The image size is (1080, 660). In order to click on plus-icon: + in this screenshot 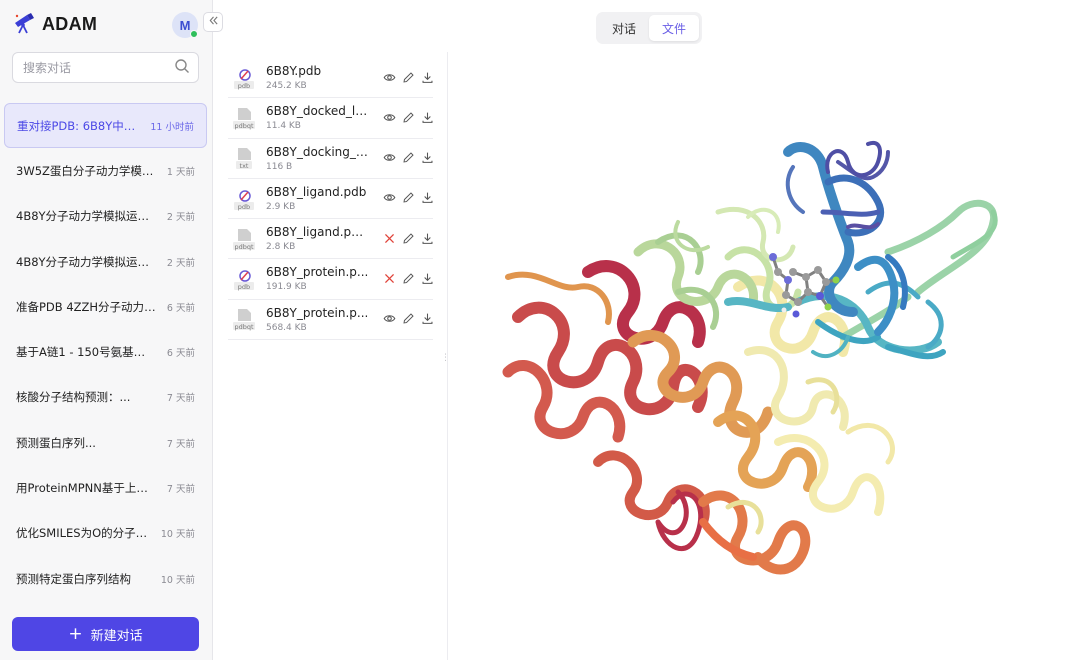, I will do `click(75, 633)`.